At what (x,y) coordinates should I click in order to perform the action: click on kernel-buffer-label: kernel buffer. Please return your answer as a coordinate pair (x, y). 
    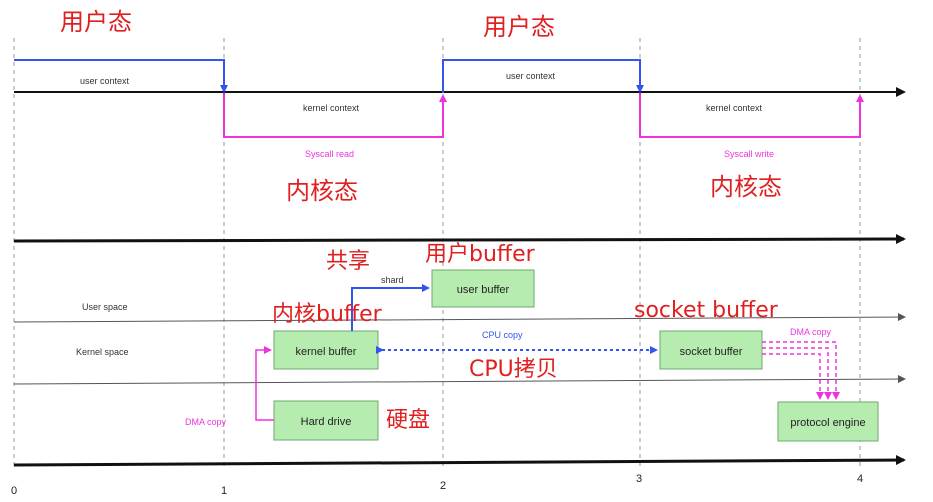
    Looking at the image, I should click on (326, 352).